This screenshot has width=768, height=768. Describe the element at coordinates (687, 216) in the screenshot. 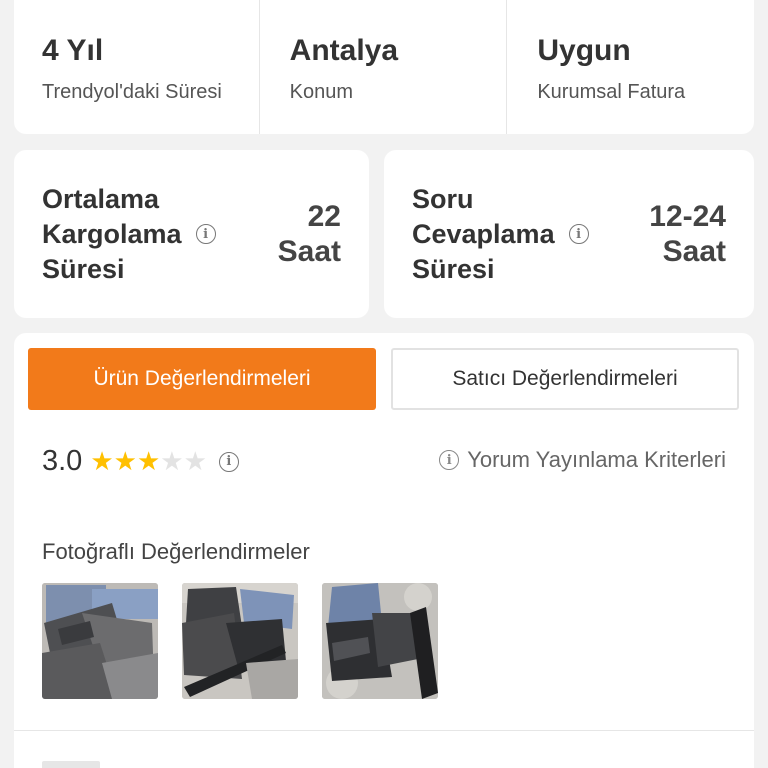

I see `answer-value-line: 12-24` at that location.